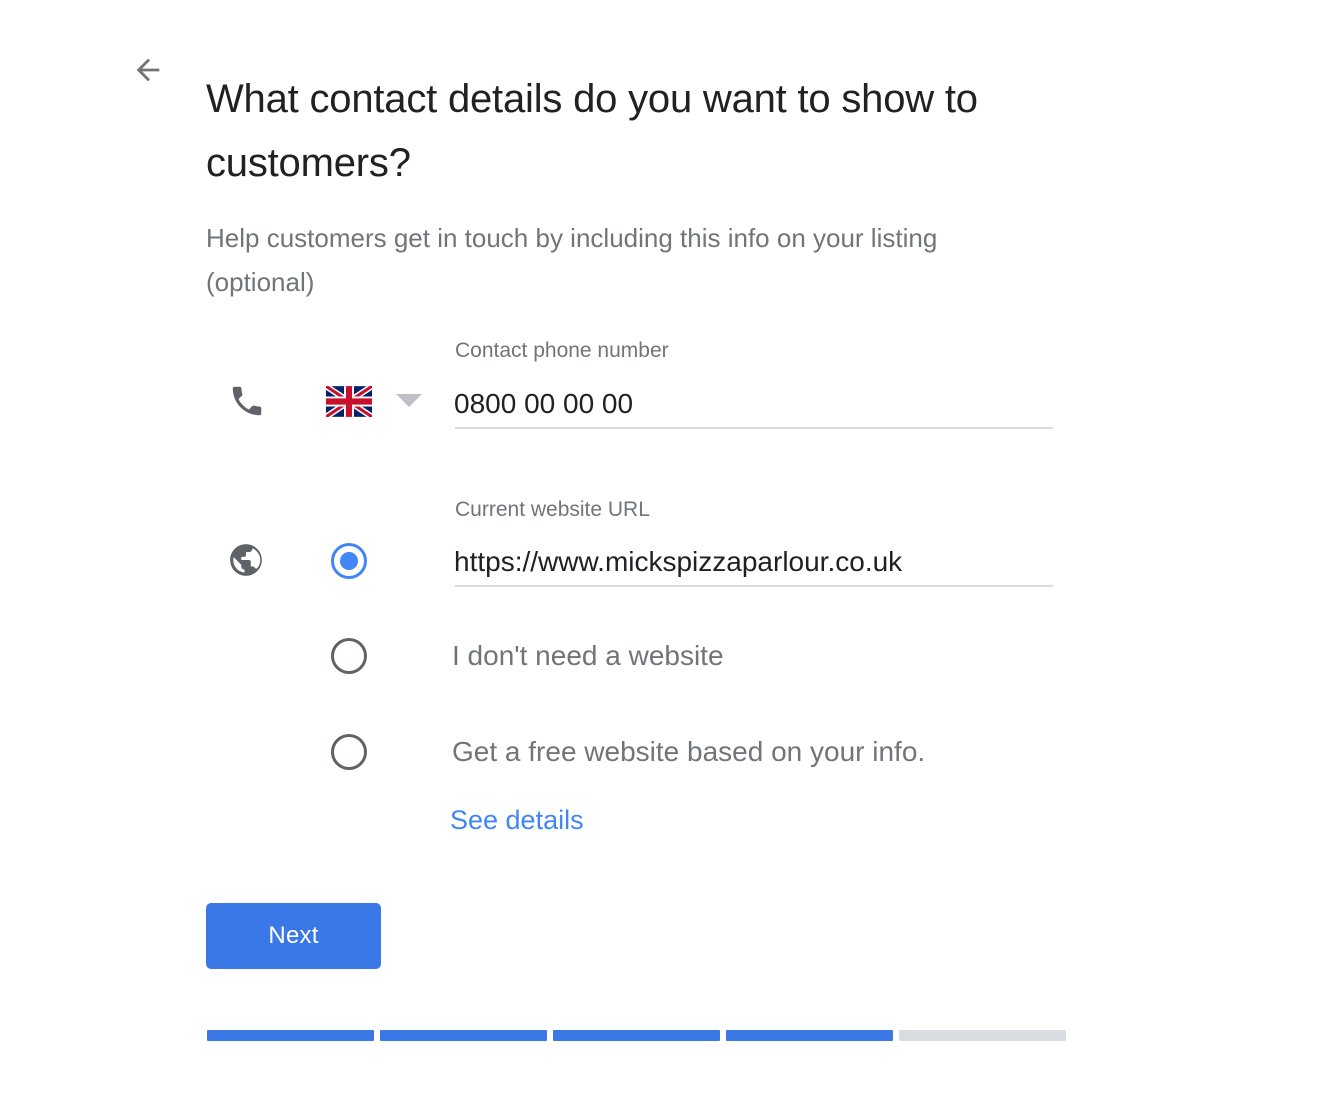 This screenshot has width=1322, height=1100. Describe the element at coordinates (247, 401) in the screenshot. I see `phone-icon` at that location.